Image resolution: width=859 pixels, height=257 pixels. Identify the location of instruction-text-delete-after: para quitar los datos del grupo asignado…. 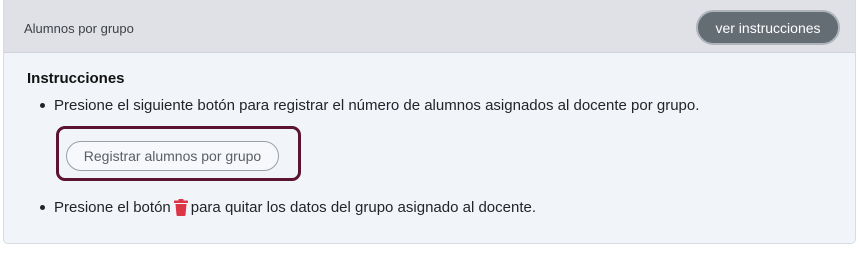
(363, 207).